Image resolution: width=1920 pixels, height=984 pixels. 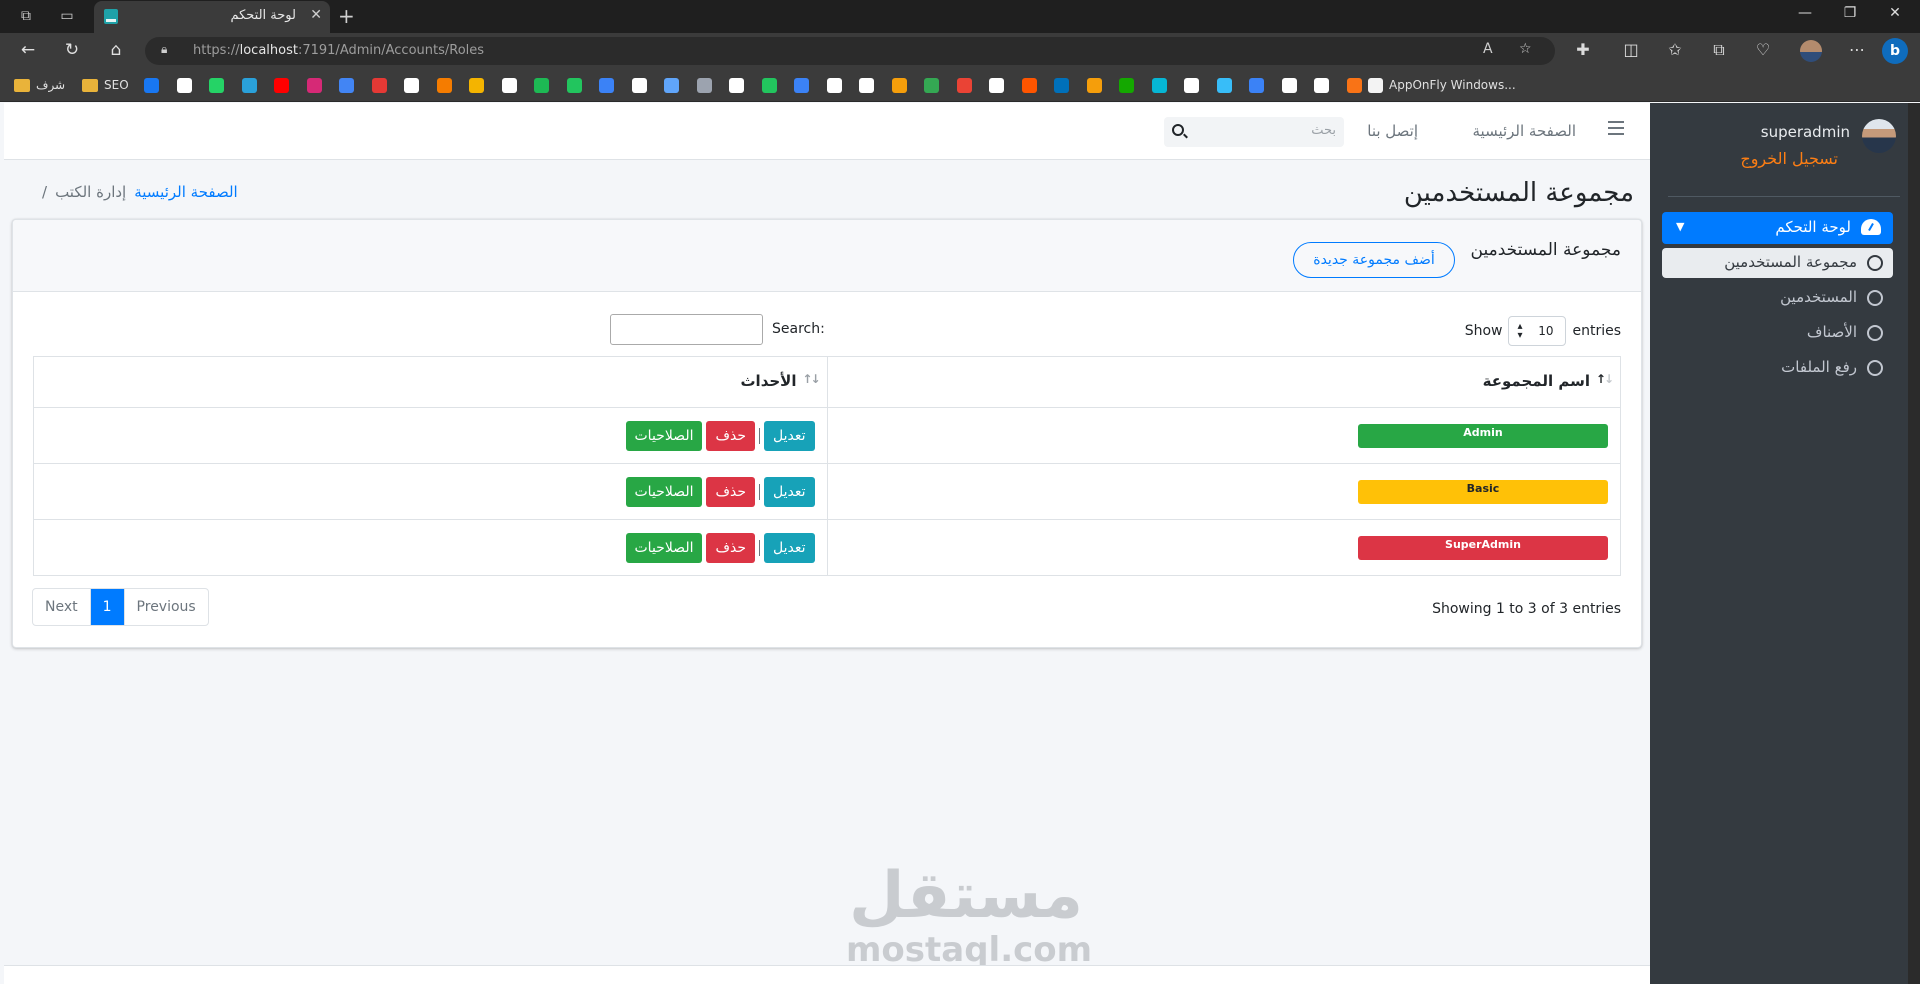 I want to click on column-header-group-name: ↑↓ اسم المجموعة, so click(x=1223, y=382).